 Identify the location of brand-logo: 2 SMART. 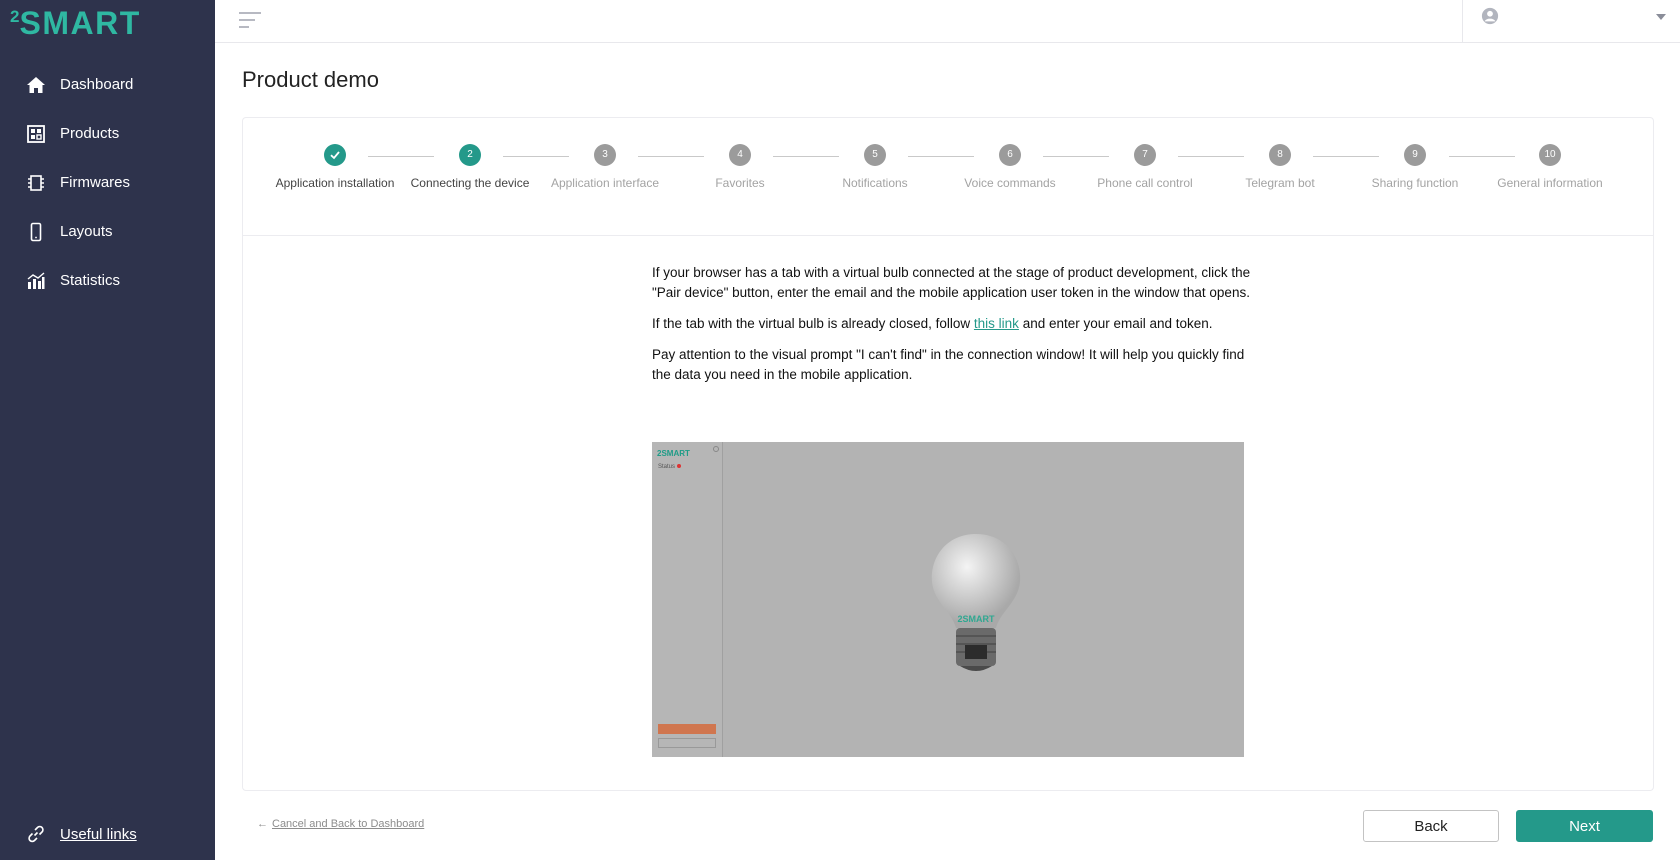
(75, 23).